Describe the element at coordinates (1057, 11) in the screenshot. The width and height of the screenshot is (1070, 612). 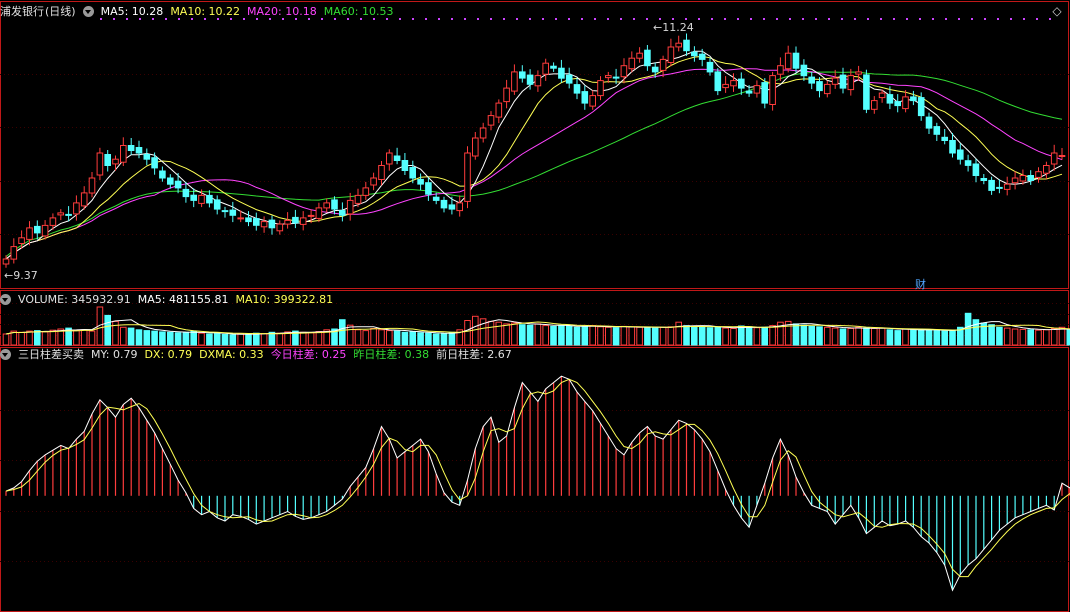
I see `diamond-icon: ◇` at that location.